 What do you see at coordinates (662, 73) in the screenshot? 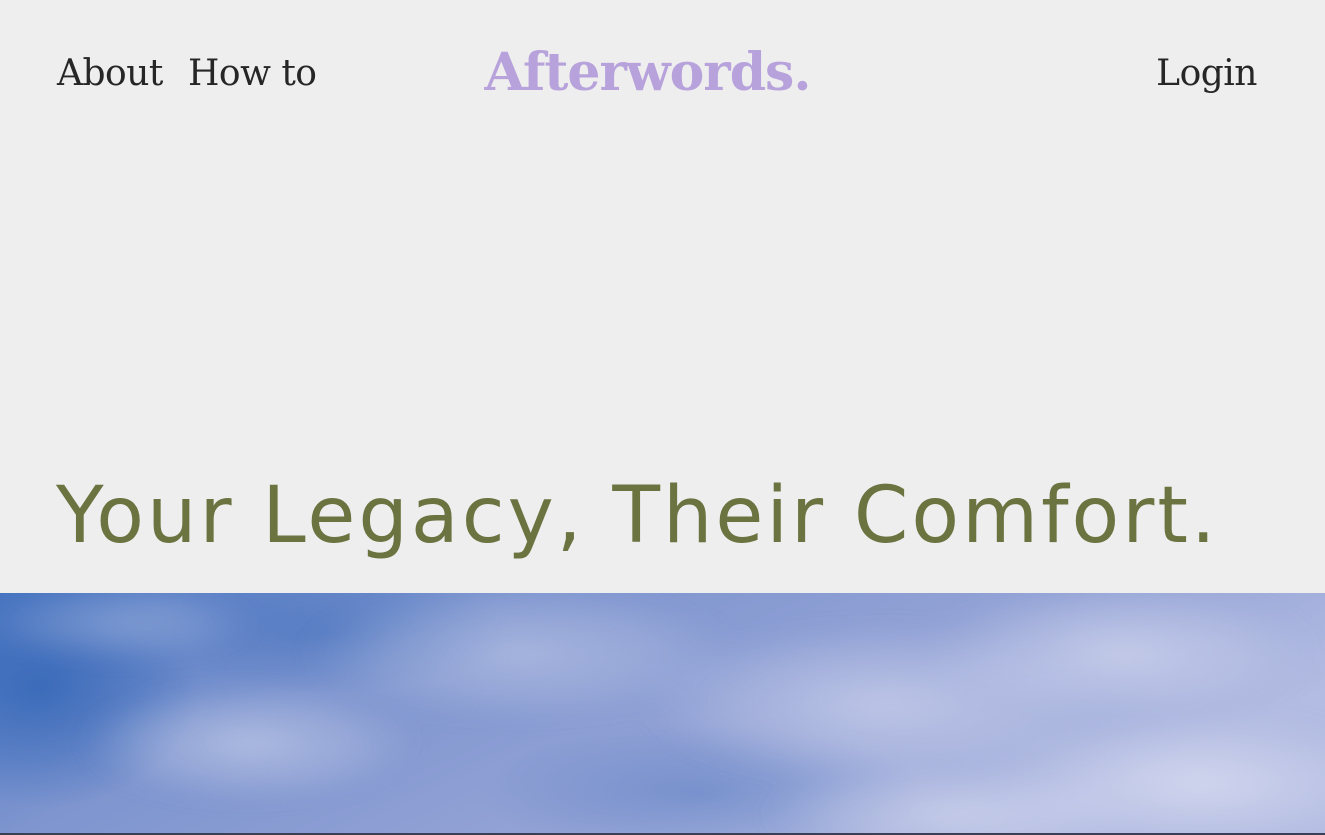
I see `site-logo: Afterwords.` at bounding box center [662, 73].